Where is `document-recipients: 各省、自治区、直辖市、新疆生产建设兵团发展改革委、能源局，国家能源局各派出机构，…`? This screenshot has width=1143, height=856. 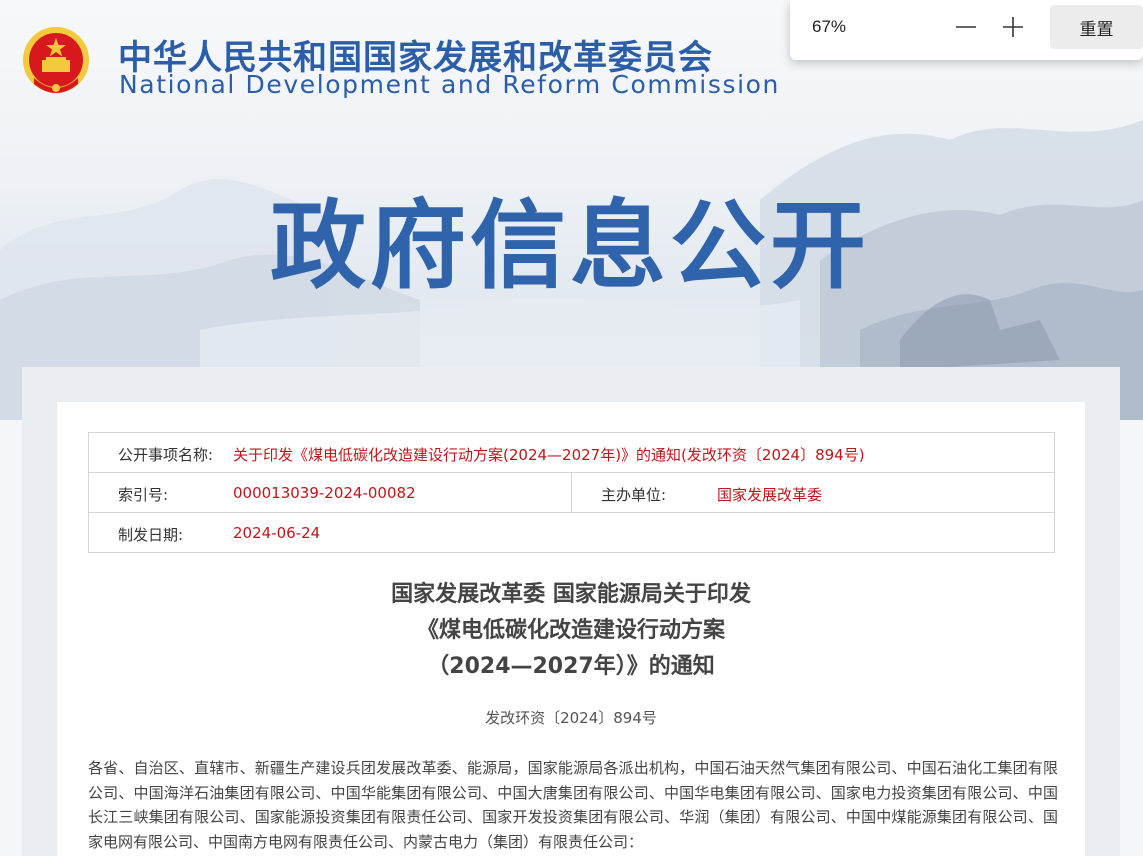 document-recipients: 各省、自治区、直辖市、新疆生产建设兵团发展改革委、能源局，国家能源局各派出机构，… is located at coordinates (573, 805).